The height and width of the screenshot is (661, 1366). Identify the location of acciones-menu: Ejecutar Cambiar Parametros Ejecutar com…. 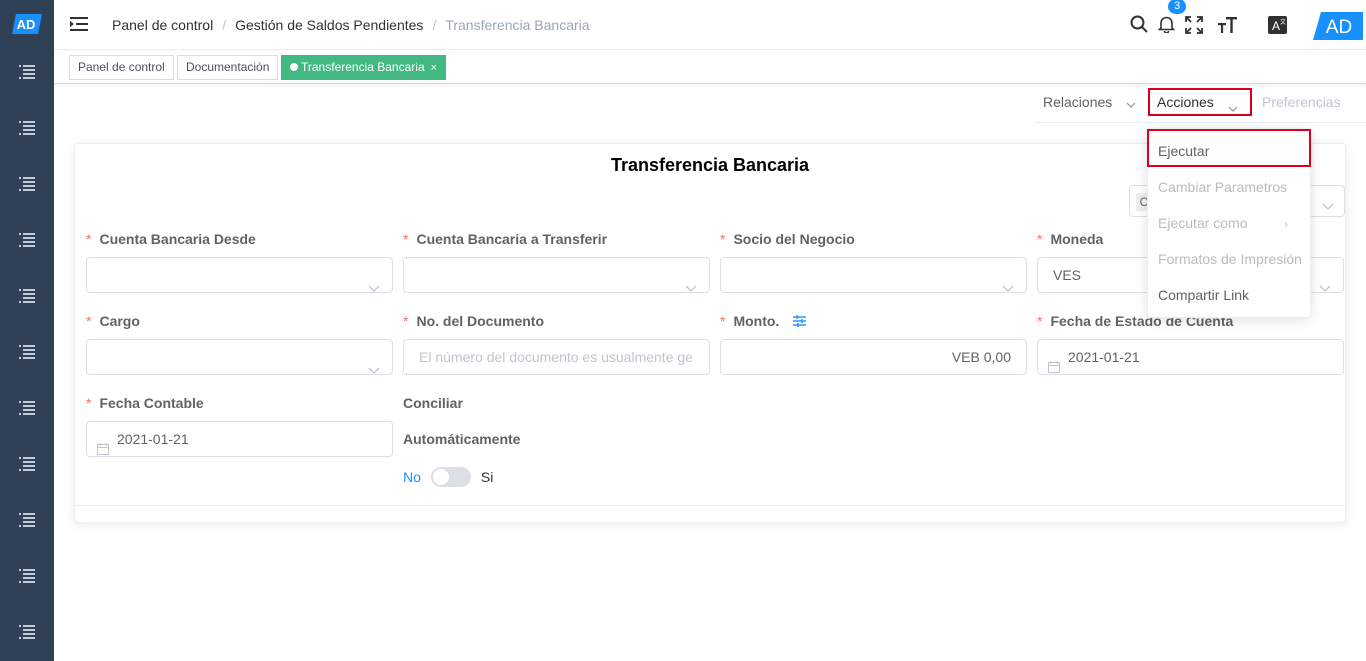
(1229, 223).